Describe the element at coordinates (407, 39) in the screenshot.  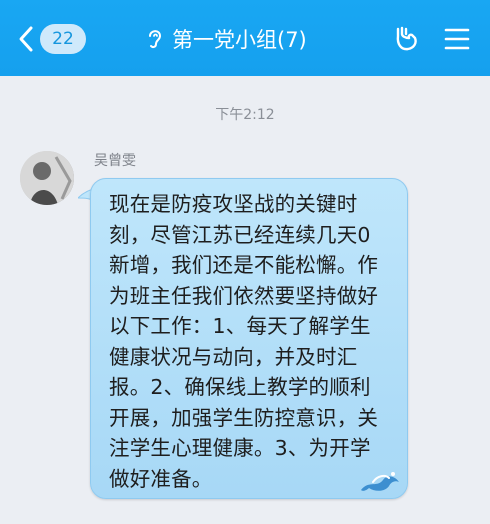
I see `hand-sign-icon` at that location.